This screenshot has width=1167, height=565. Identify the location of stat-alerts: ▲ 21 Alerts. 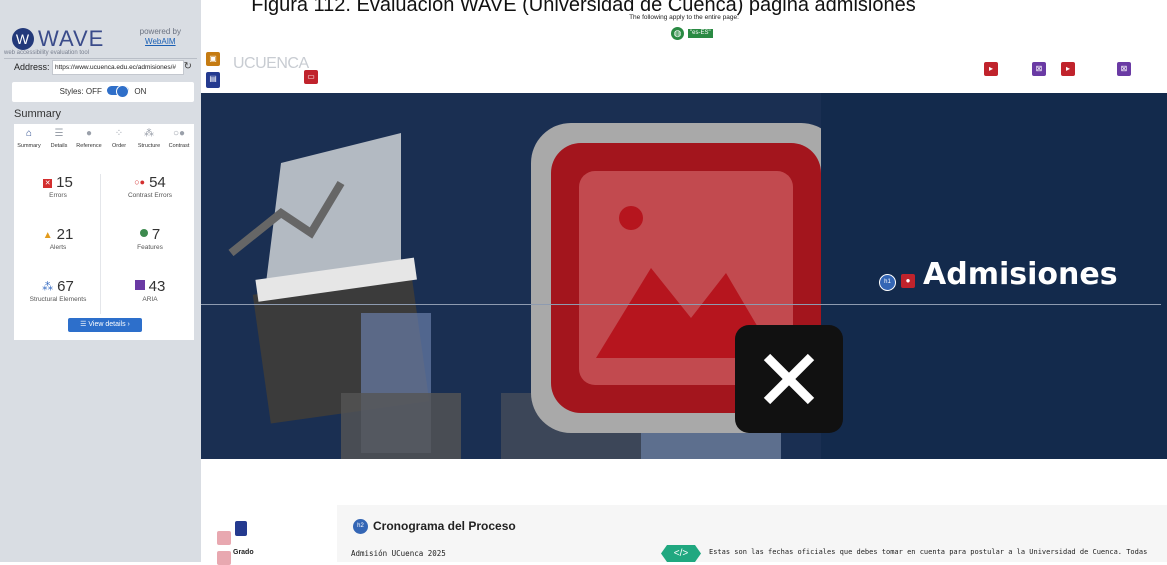
(58, 238).